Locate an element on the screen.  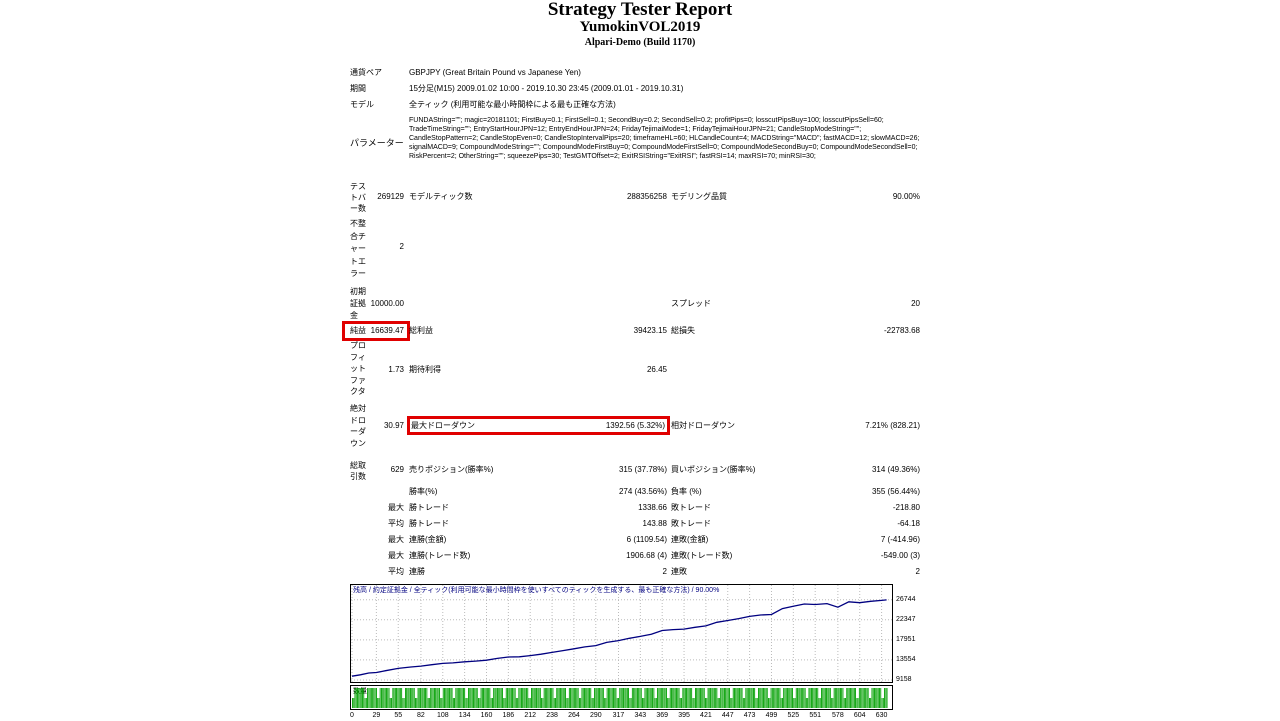
ticks-label: モデルティック数 is located at coordinates (441, 196).